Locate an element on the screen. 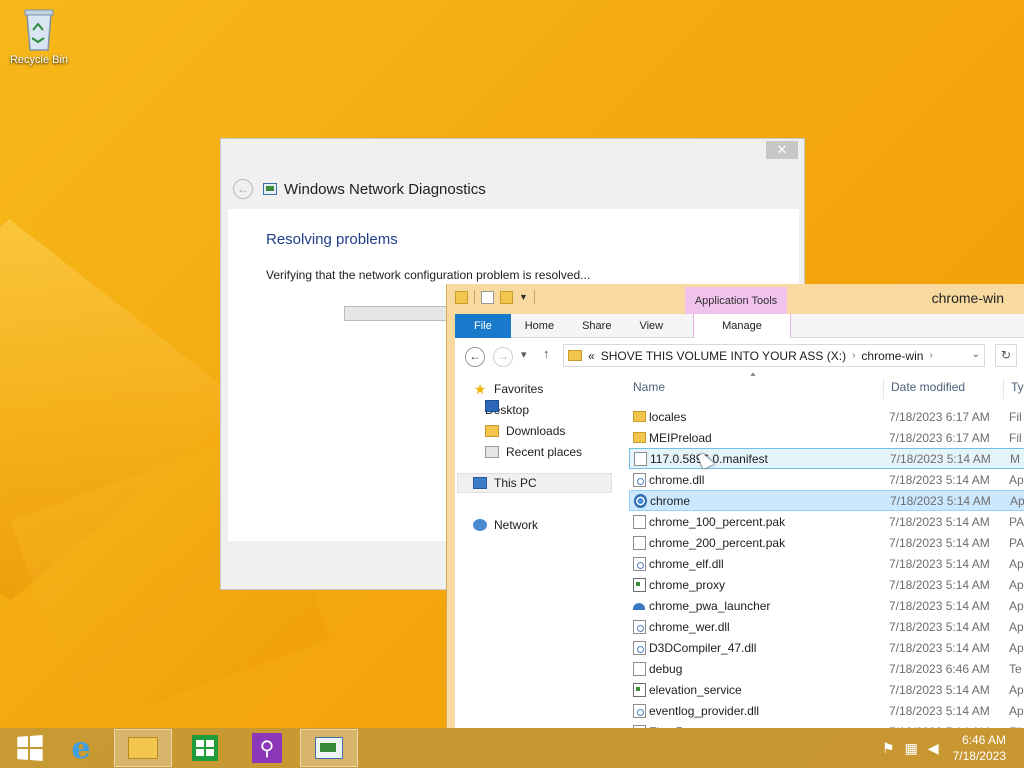  taskbar-network-diagnostics is located at coordinates (329, 748).